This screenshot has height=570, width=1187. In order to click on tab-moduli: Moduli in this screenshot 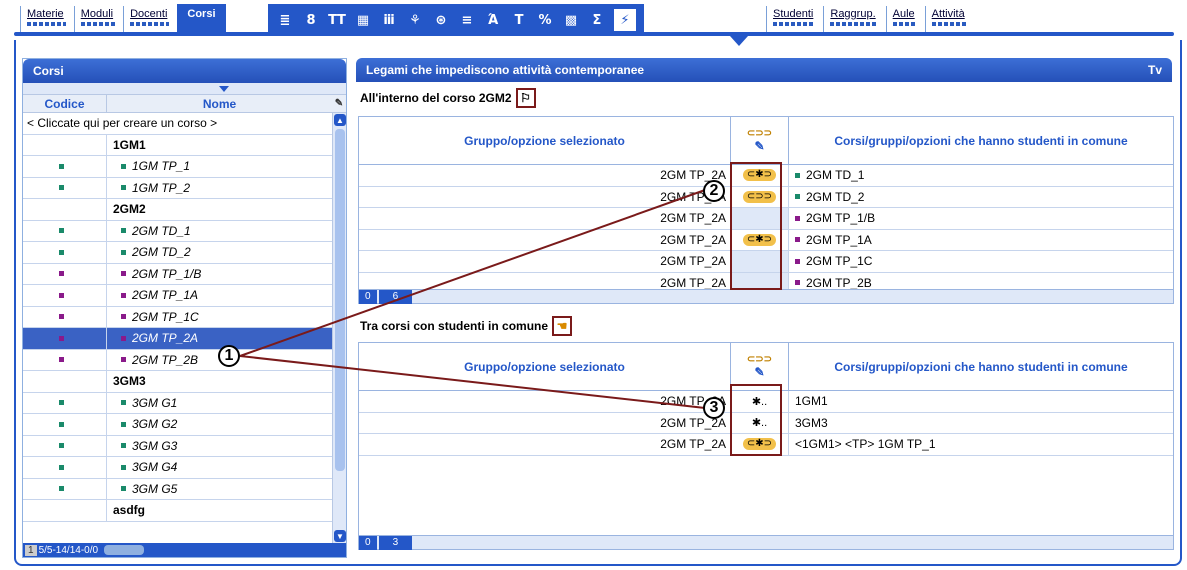, I will do `click(97, 19)`.